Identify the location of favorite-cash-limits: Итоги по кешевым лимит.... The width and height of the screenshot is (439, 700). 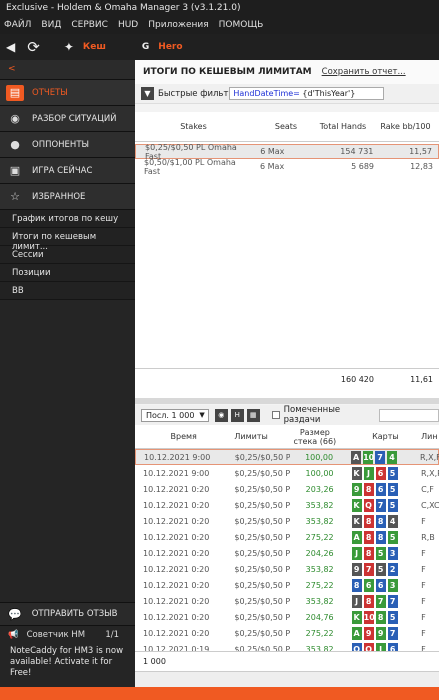
(67, 240).